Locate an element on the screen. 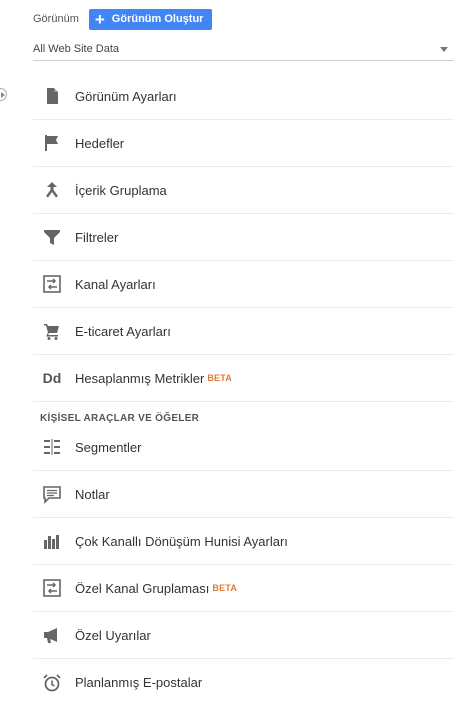  cart-icon is located at coordinates (52, 331).